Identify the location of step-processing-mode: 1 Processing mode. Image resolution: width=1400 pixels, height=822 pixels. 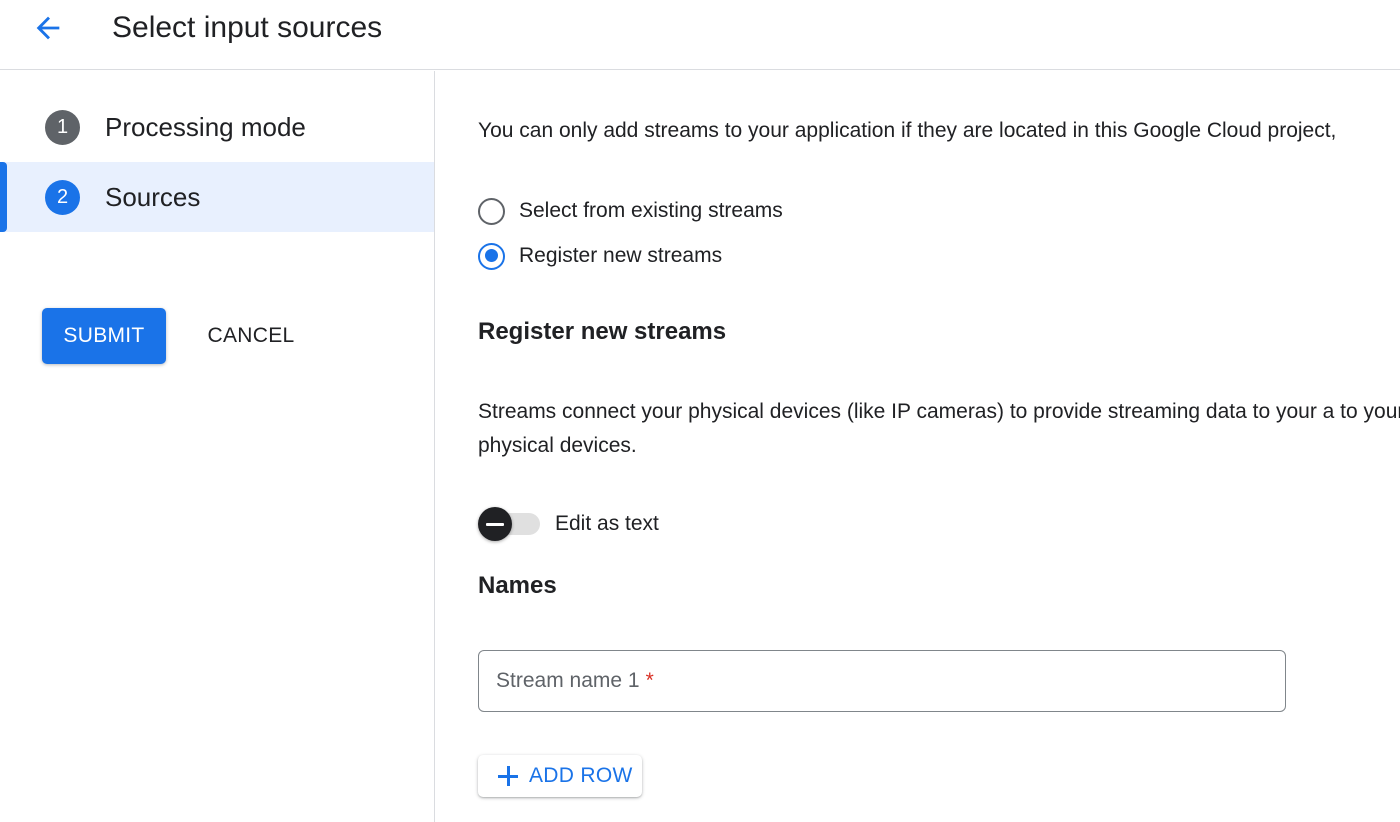
(217, 127).